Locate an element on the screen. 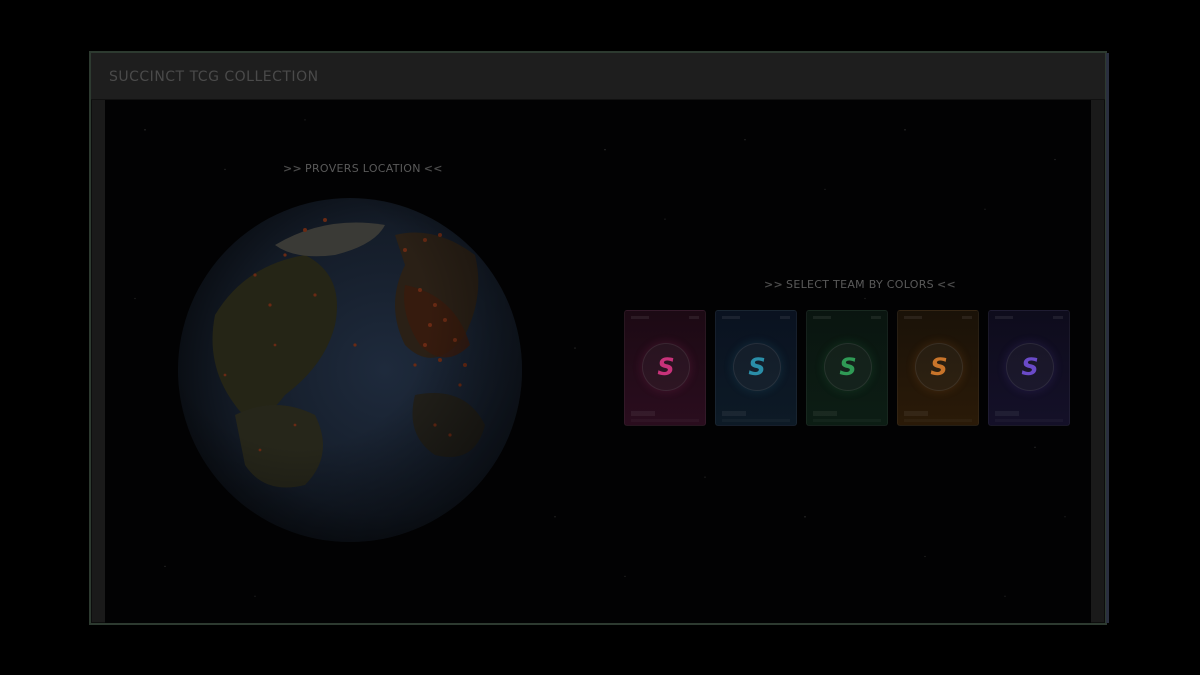  team-card-list: SSSSS is located at coordinates (847, 368).